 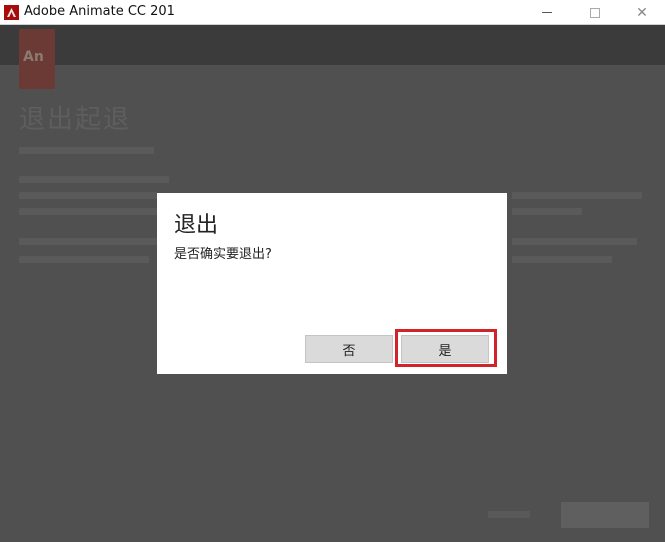 I want to click on minimize-button, so click(x=547, y=12).